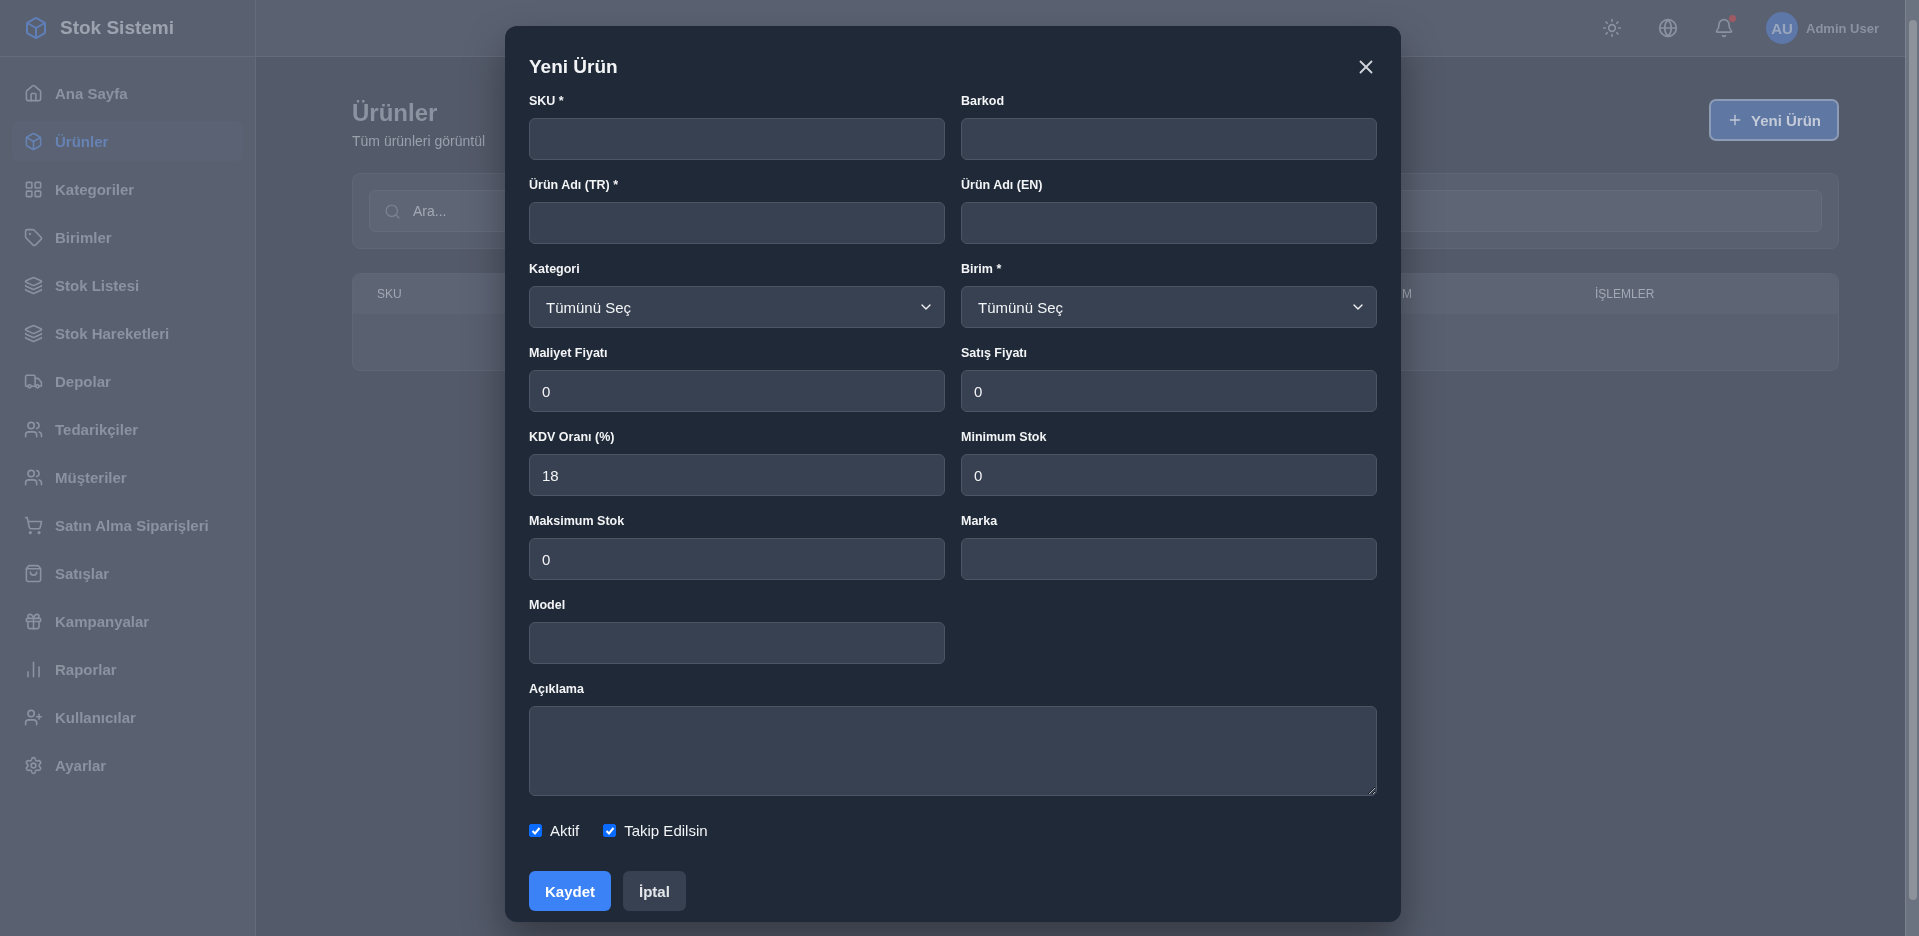  I want to click on modal-title: Yeni Ürün, so click(573, 67).